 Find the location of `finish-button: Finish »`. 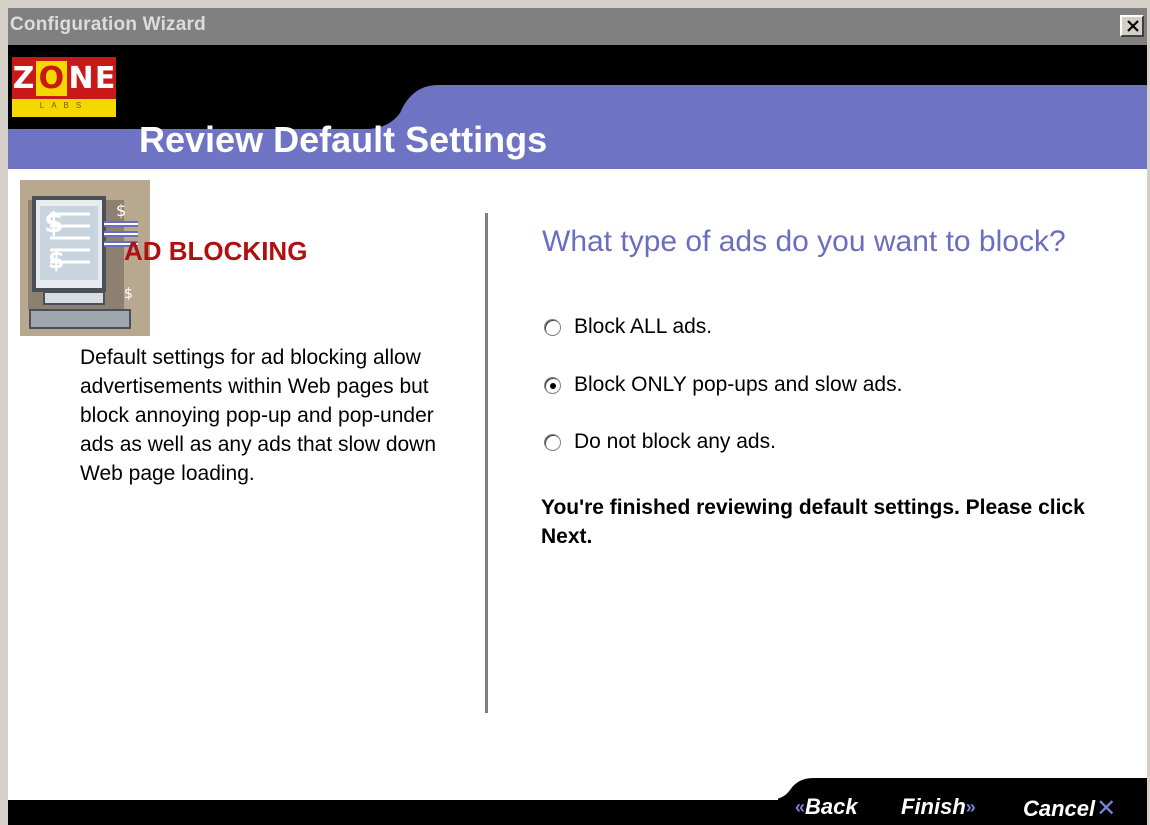

finish-button: Finish » is located at coordinates (938, 807).